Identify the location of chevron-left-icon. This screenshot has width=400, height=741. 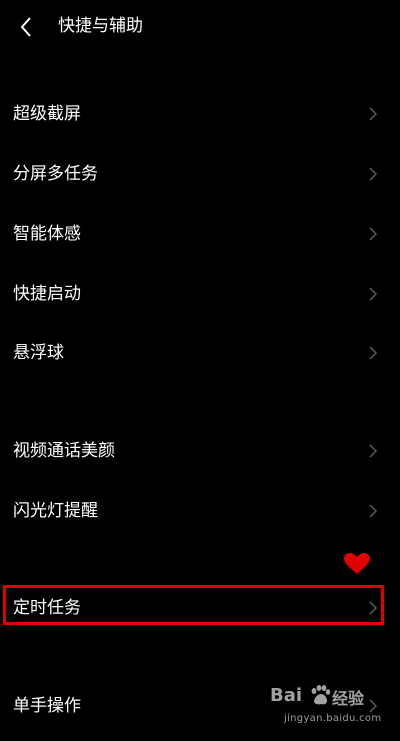
(25, 27).